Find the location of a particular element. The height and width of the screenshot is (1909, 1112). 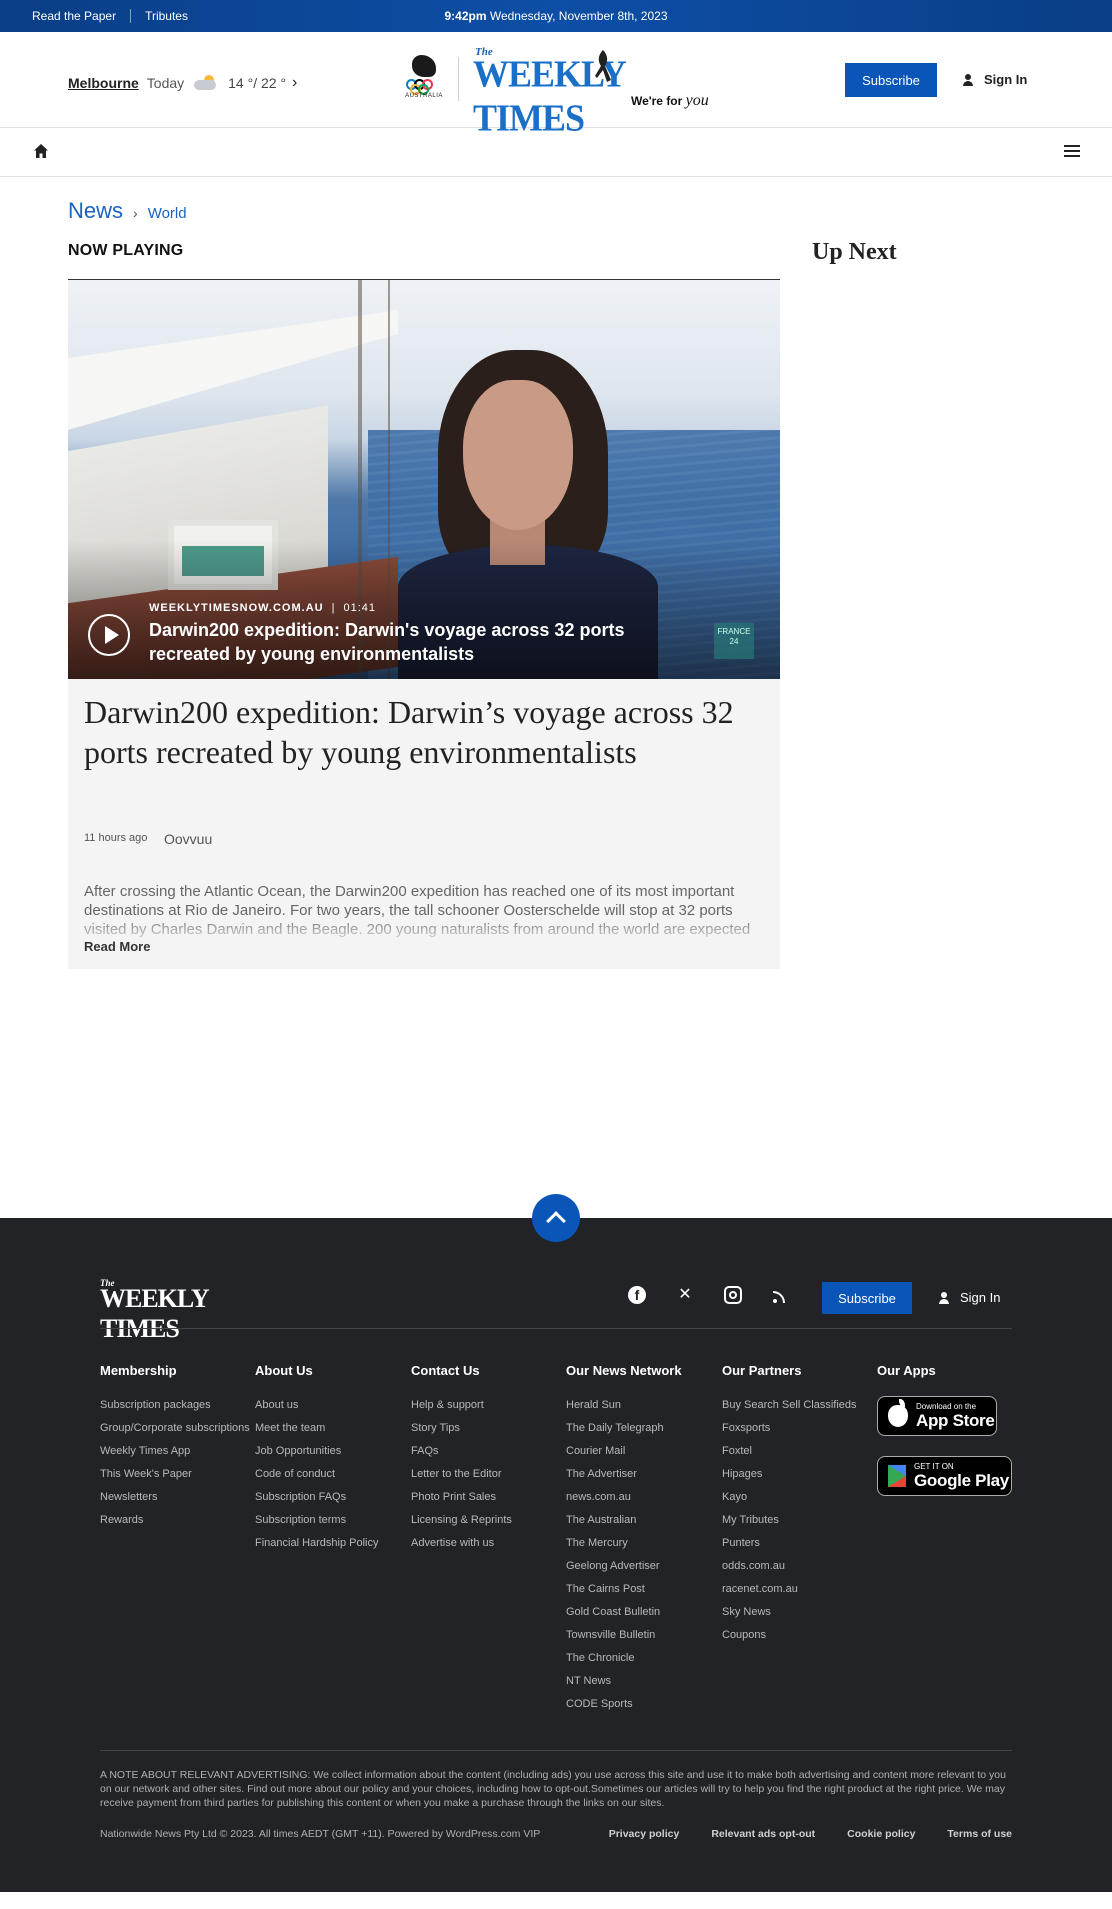

footer-link: Hipages is located at coordinates (789, 1474).